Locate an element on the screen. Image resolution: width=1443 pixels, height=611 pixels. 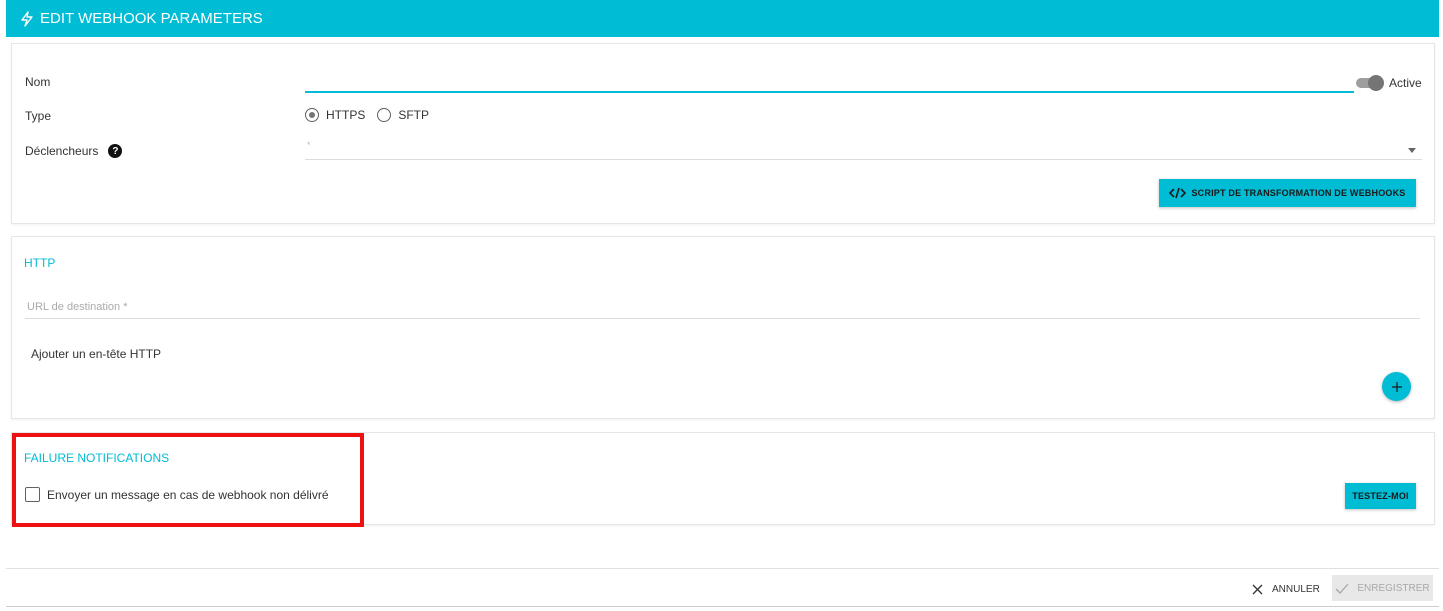
type-label: Type is located at coordinates (38, 116).